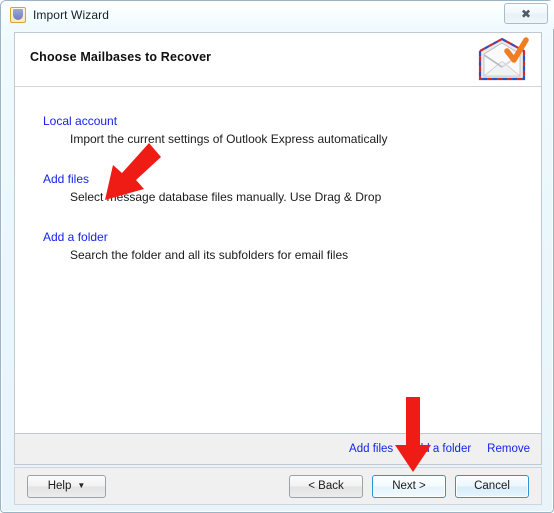 The image size is (554, 513). I want to click on help-button-label: Help, so click(59, 486).